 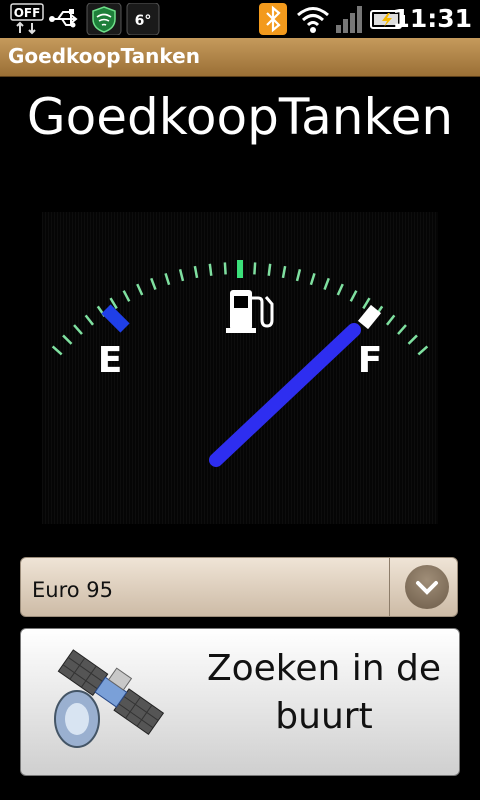 I want to click on app-title: GoedkoopTanken, so click(x=240, y=117).